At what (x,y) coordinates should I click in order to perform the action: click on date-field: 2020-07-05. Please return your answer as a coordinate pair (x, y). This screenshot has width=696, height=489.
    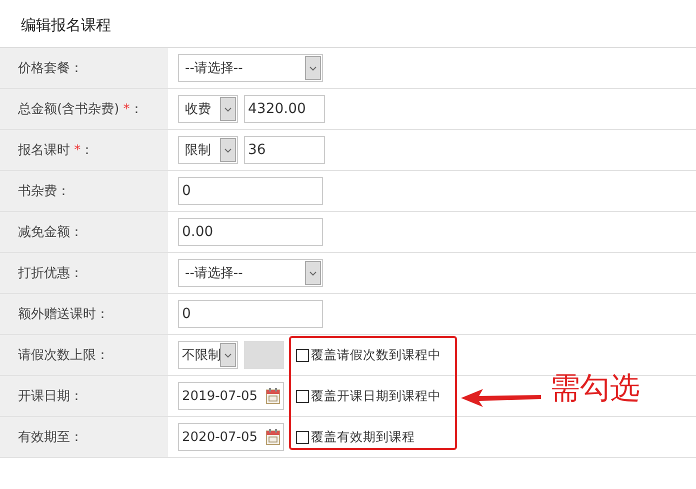
    Looking at the image, I should click on (231, 437).